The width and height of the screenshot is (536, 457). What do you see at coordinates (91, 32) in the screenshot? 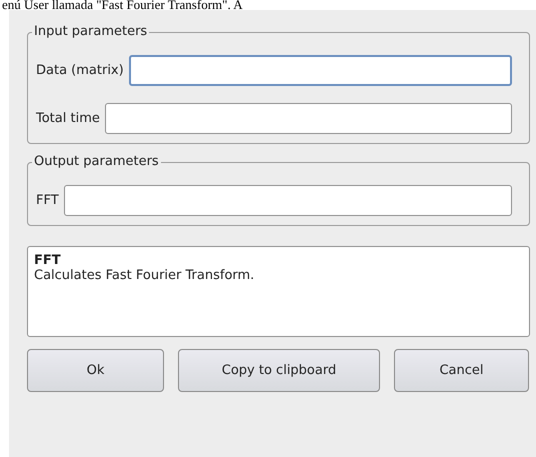
I see `group-title: Input parameters` at bounding box center [91, 32].